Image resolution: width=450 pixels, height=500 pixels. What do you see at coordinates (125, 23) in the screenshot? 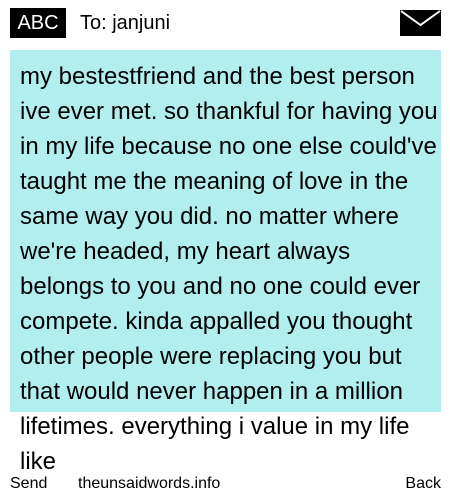
I see `recipient-label: To: janjuni` at bounding box center [125, 23].